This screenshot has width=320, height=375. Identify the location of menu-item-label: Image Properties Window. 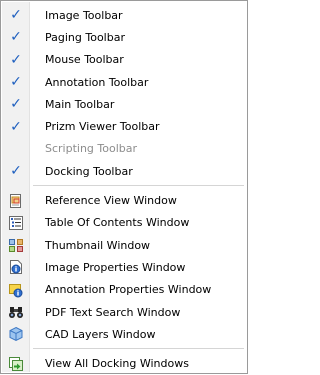
(115, 267).